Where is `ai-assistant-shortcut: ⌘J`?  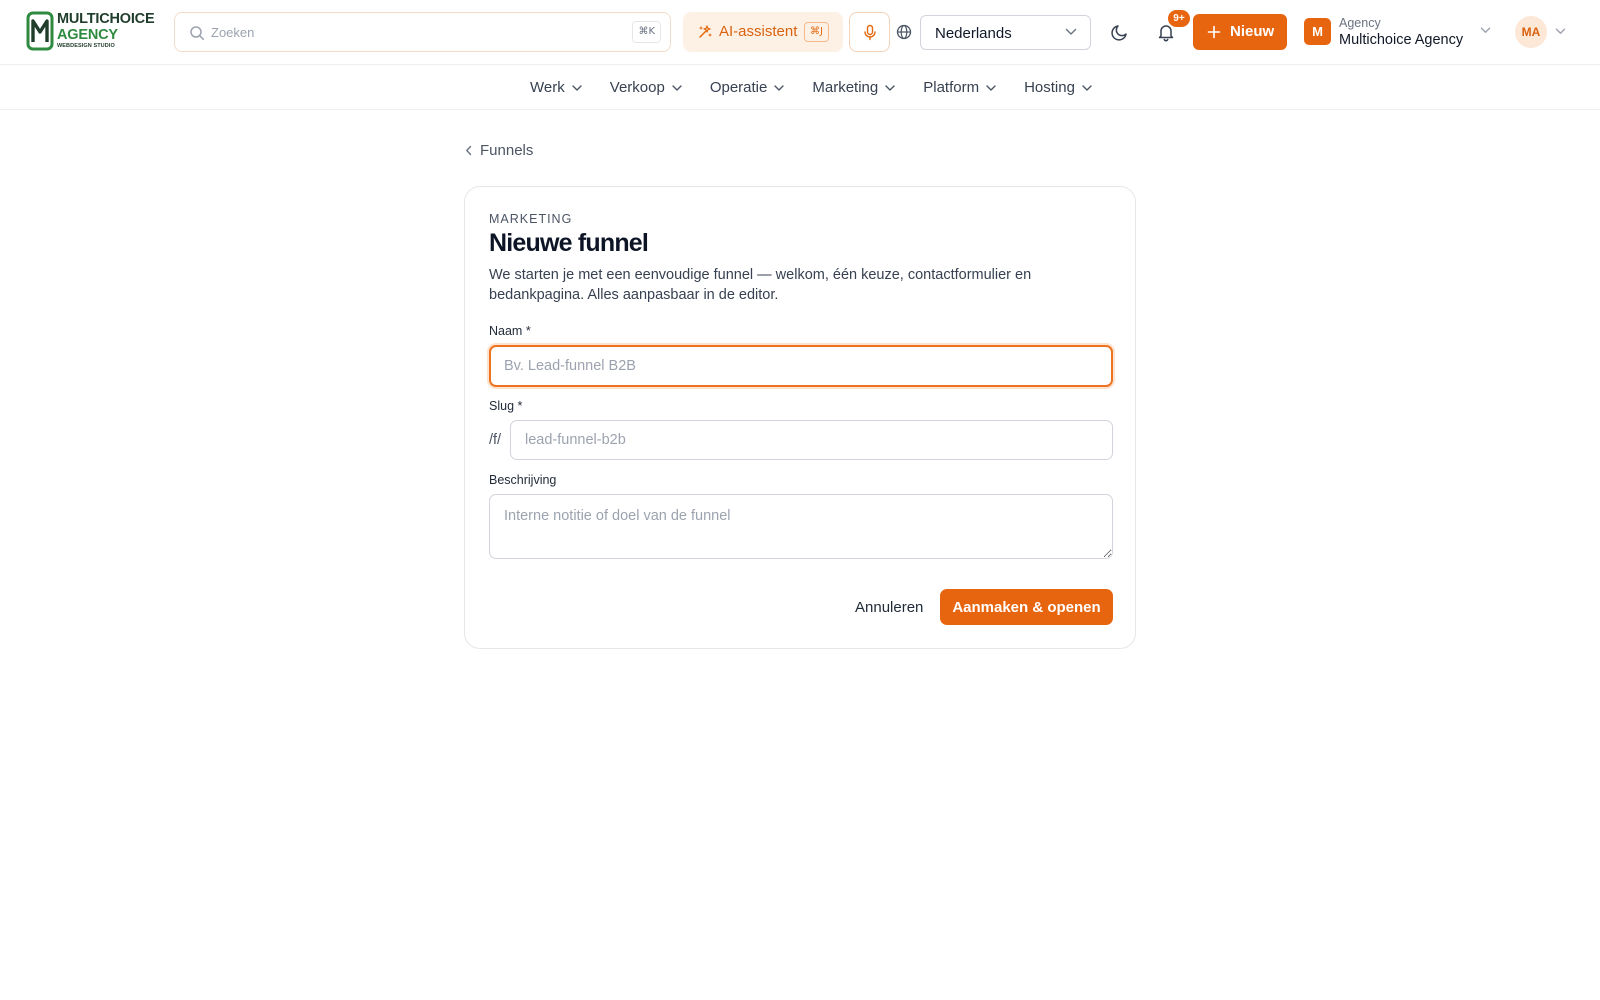 ai-assistant-shortcut: ⌘J is located at coordinates (816, 32).